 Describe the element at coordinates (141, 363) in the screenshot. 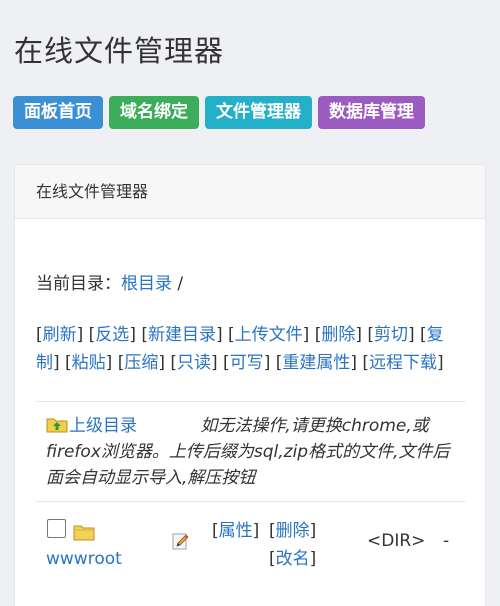

I see `compress-link: 压缩` at that location.